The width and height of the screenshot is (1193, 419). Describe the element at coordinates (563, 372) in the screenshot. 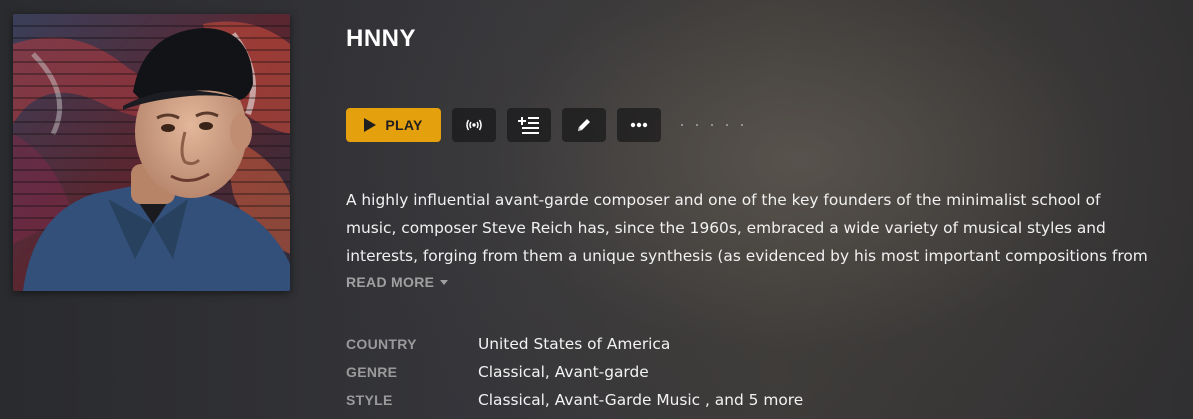

I see `metadata-value: Classical, Avant-garde` at that location.